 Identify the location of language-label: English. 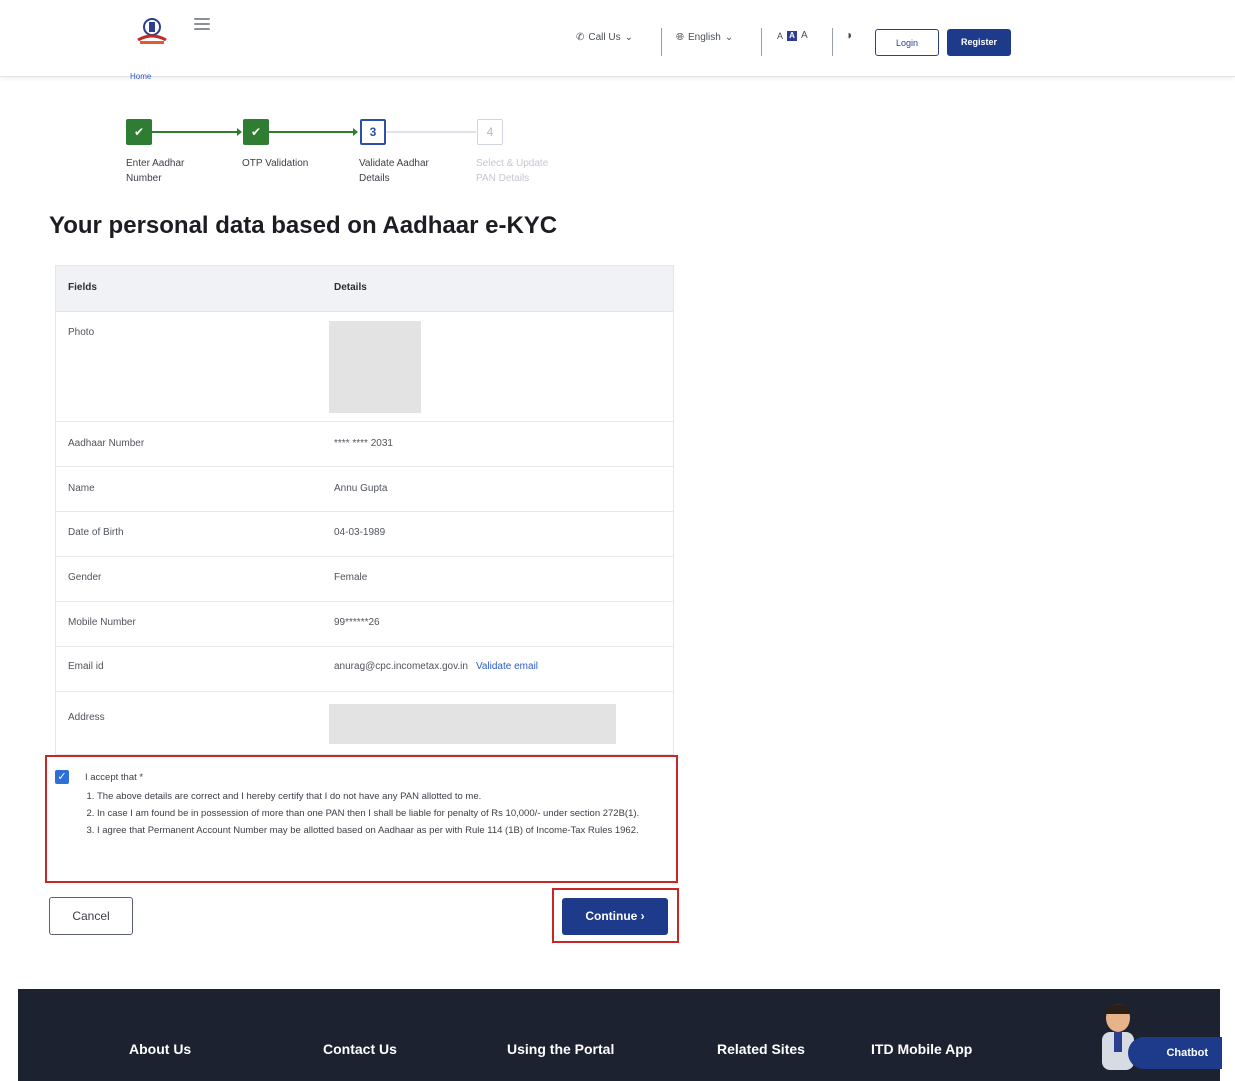
(704, 37).